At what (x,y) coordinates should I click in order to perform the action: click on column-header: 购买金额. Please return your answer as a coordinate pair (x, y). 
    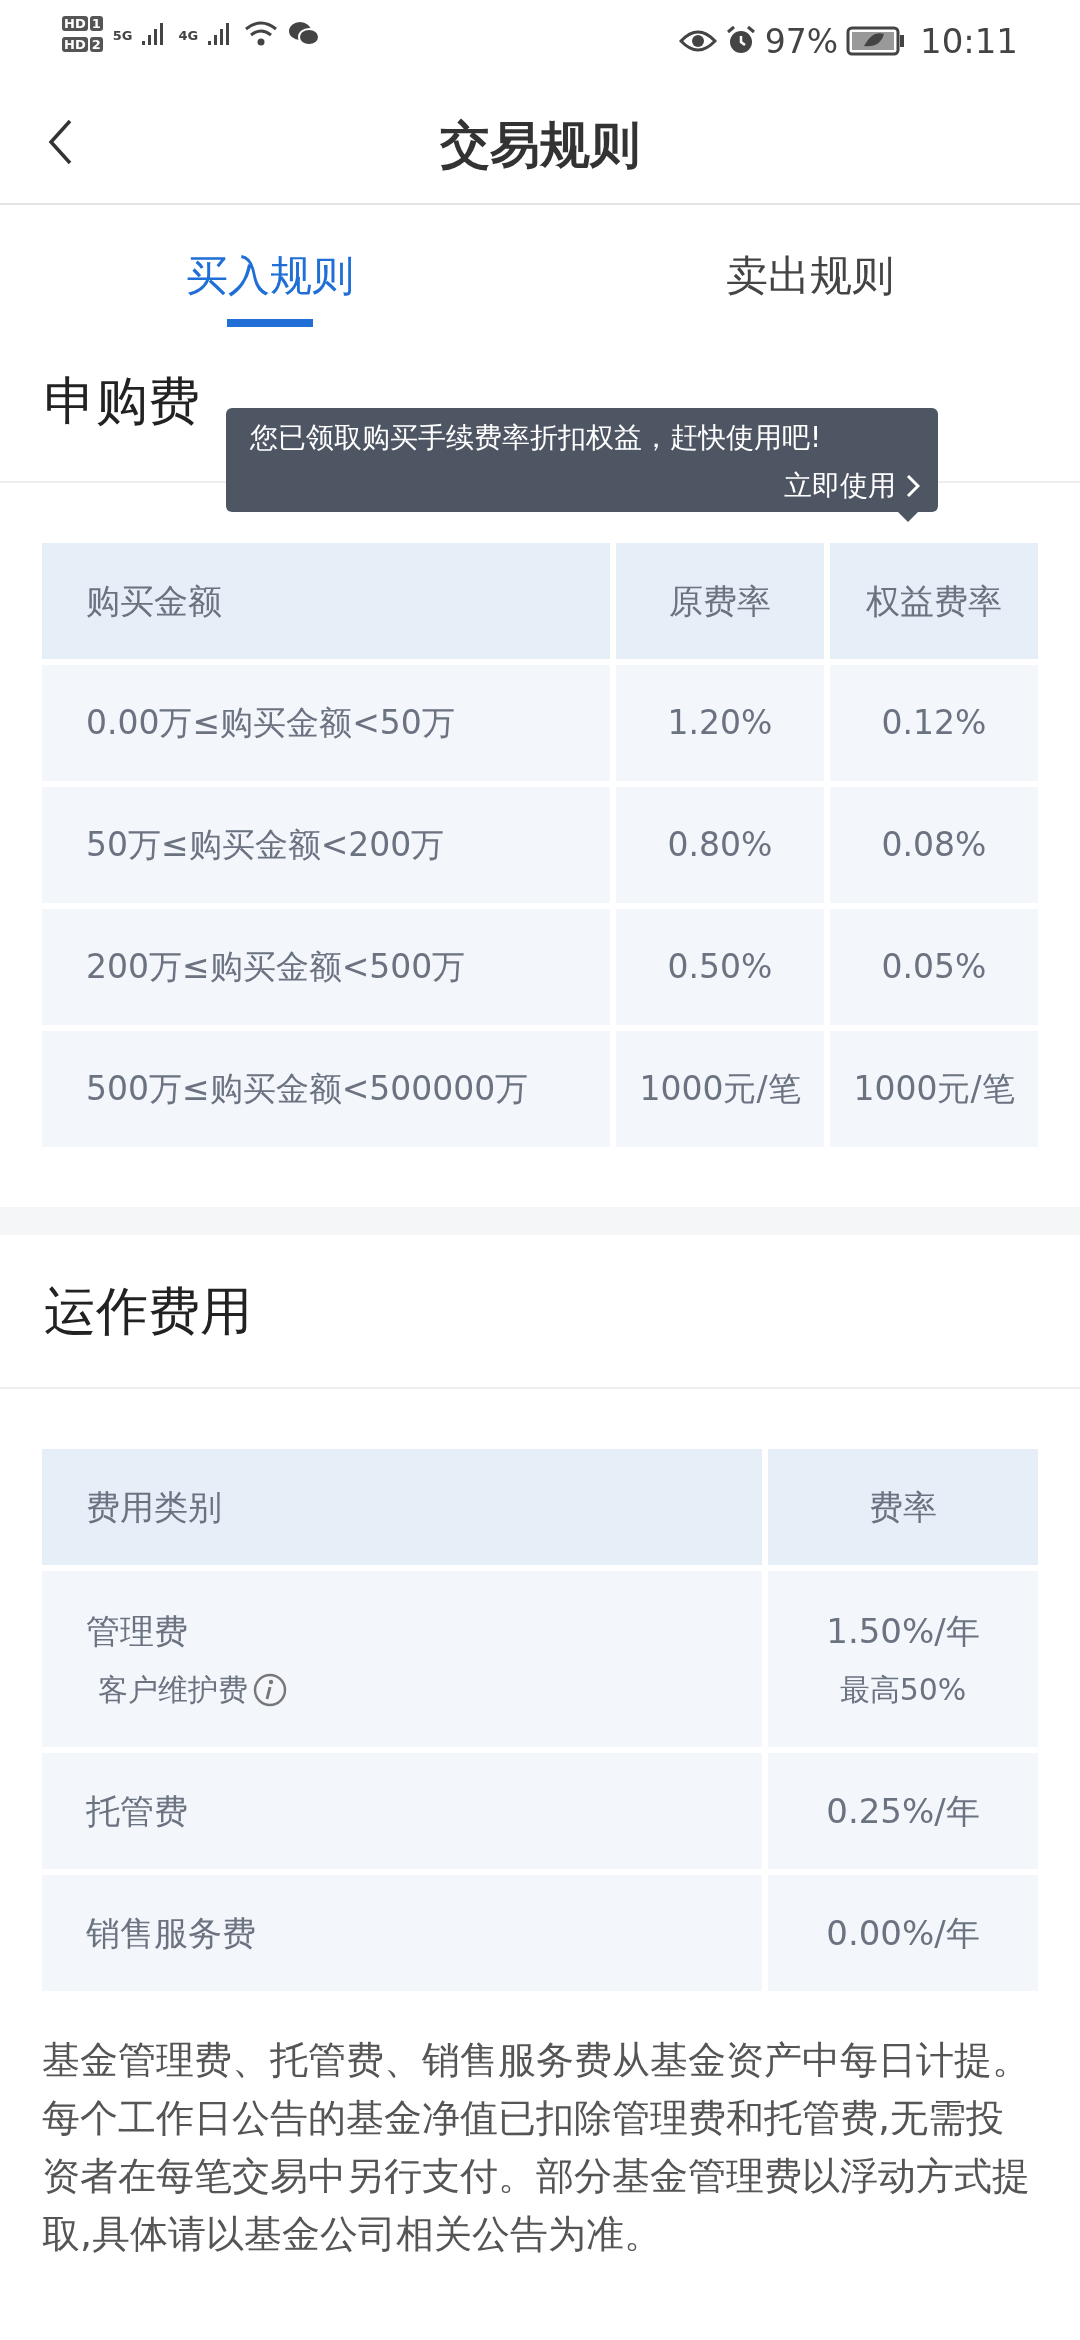
    Looking at the image, I should click on (326, 601).